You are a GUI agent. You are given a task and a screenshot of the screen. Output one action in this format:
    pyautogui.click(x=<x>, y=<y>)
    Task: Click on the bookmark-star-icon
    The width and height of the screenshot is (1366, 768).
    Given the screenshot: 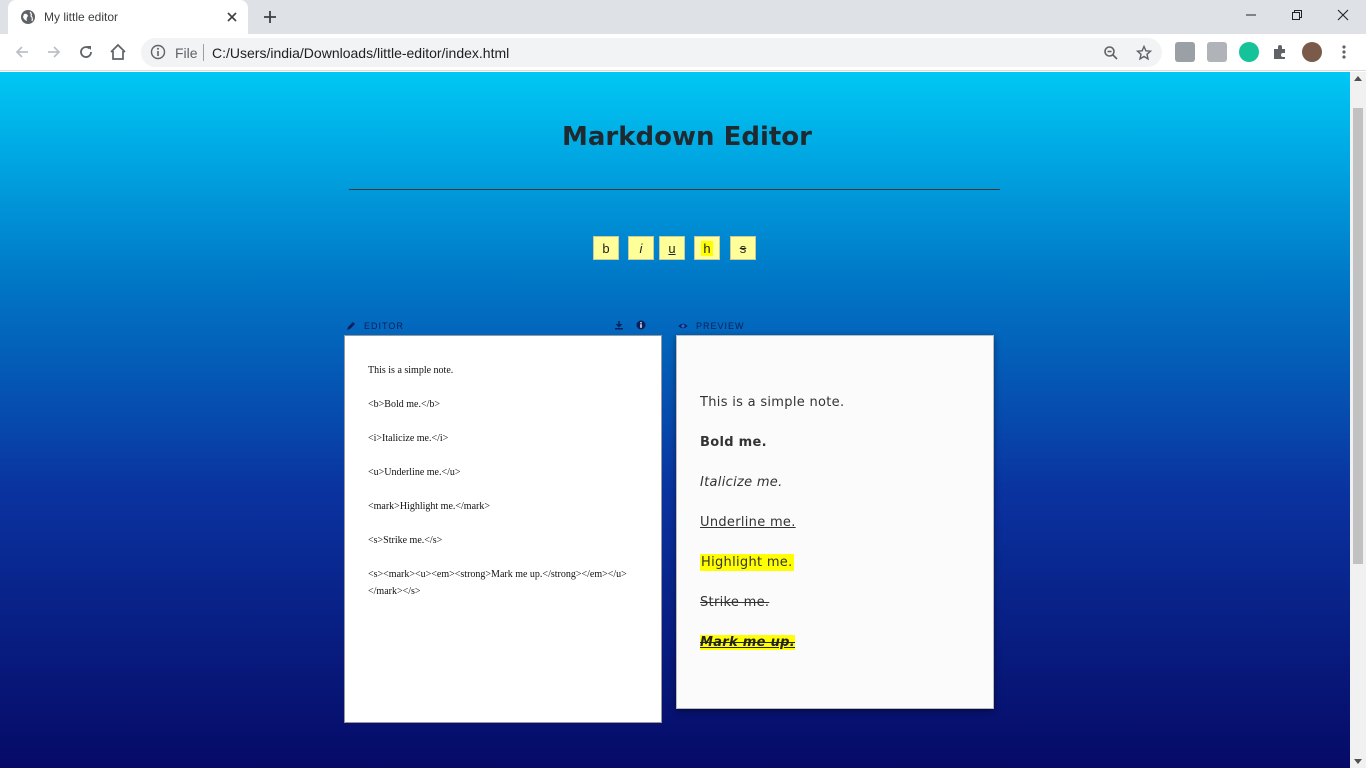 What is the action you would take?
    pyautogui.click(x=1144, y=53)
    